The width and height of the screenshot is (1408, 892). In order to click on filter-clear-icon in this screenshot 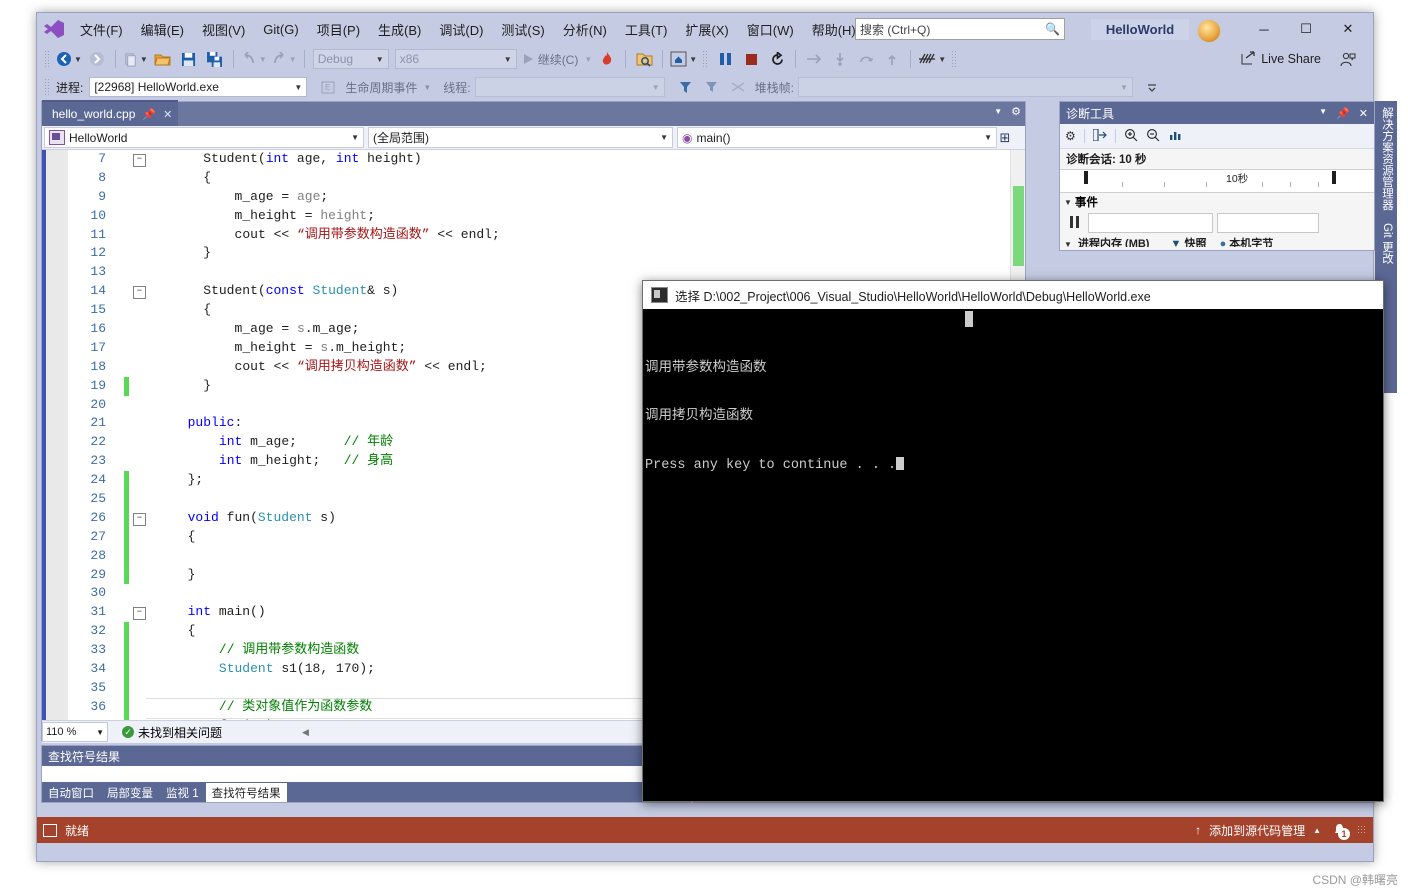, I will do `click(712, 87)`.